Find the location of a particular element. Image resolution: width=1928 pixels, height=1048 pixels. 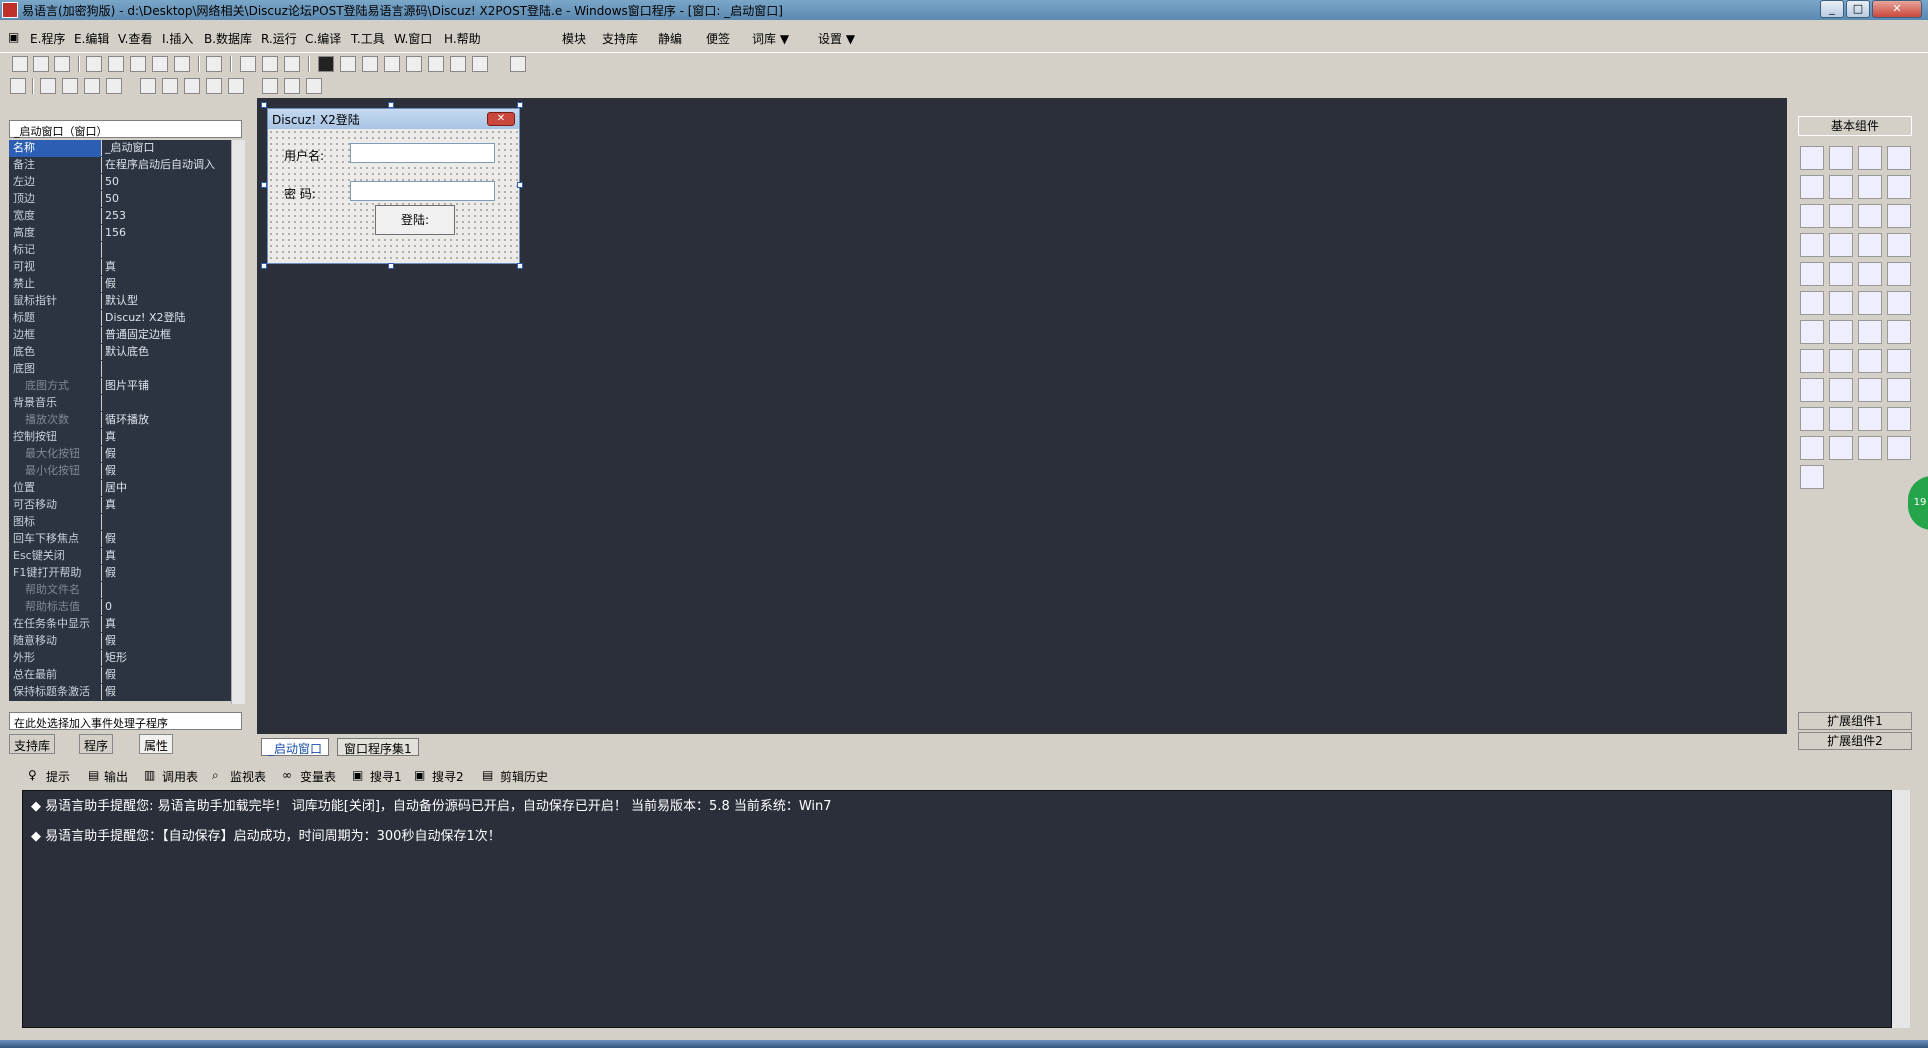

property-row: 随意移动假 is located at coordinates (120, 641).